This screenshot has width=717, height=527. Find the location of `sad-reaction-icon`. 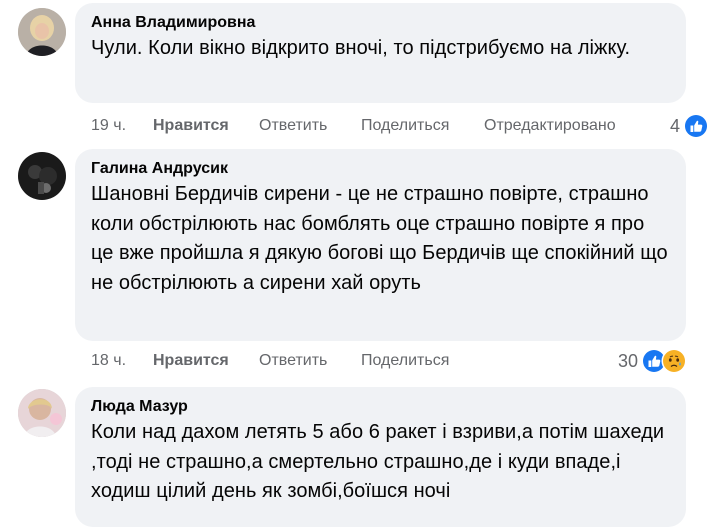

sad-reaction-icon is located at coordinates (674, 361).